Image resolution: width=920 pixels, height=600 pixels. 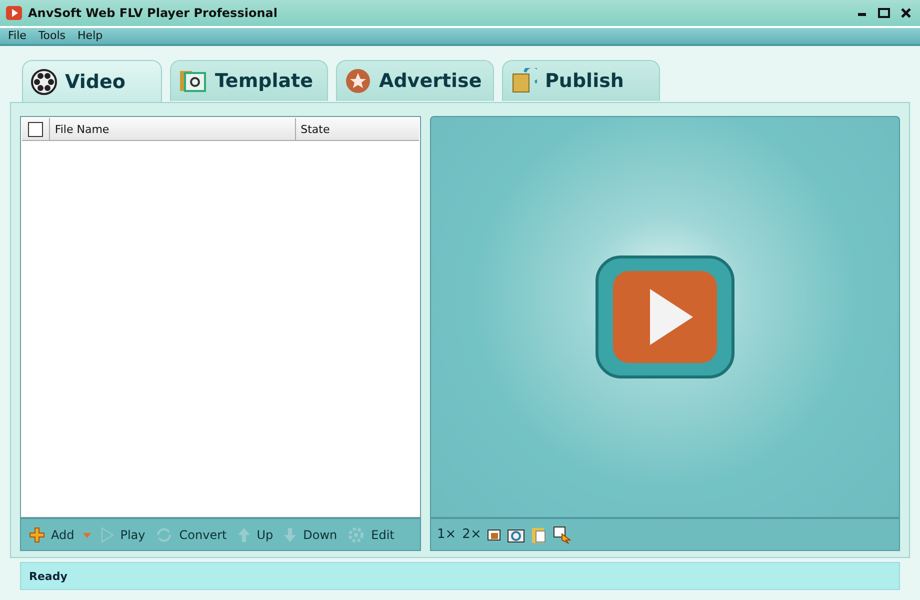 I want to click on folder-document-icon, so click(x=539, y=535).